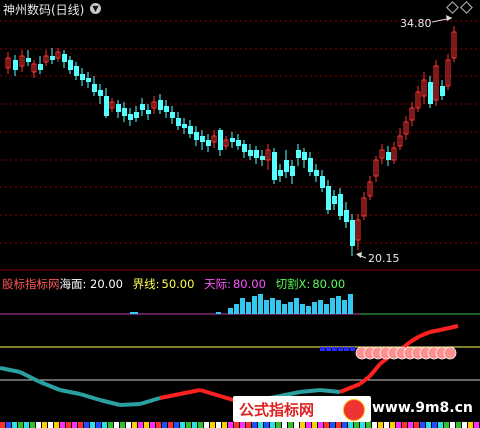 The width and height of the screenshot is (480, 428). I want to click on watermark-text: 公式指标网, so click(277, 410).